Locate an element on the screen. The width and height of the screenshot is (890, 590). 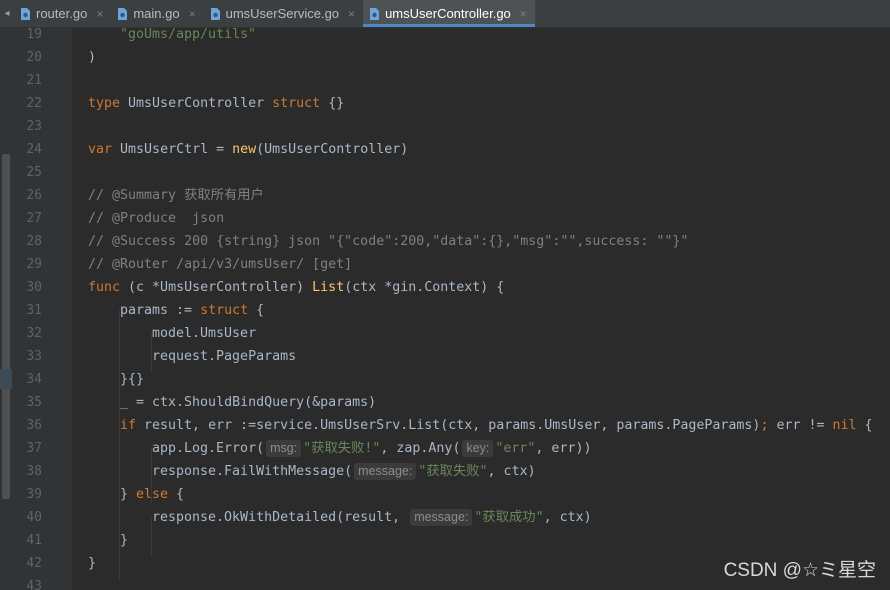
line-number: 33 is located at coordinates (34, 356).